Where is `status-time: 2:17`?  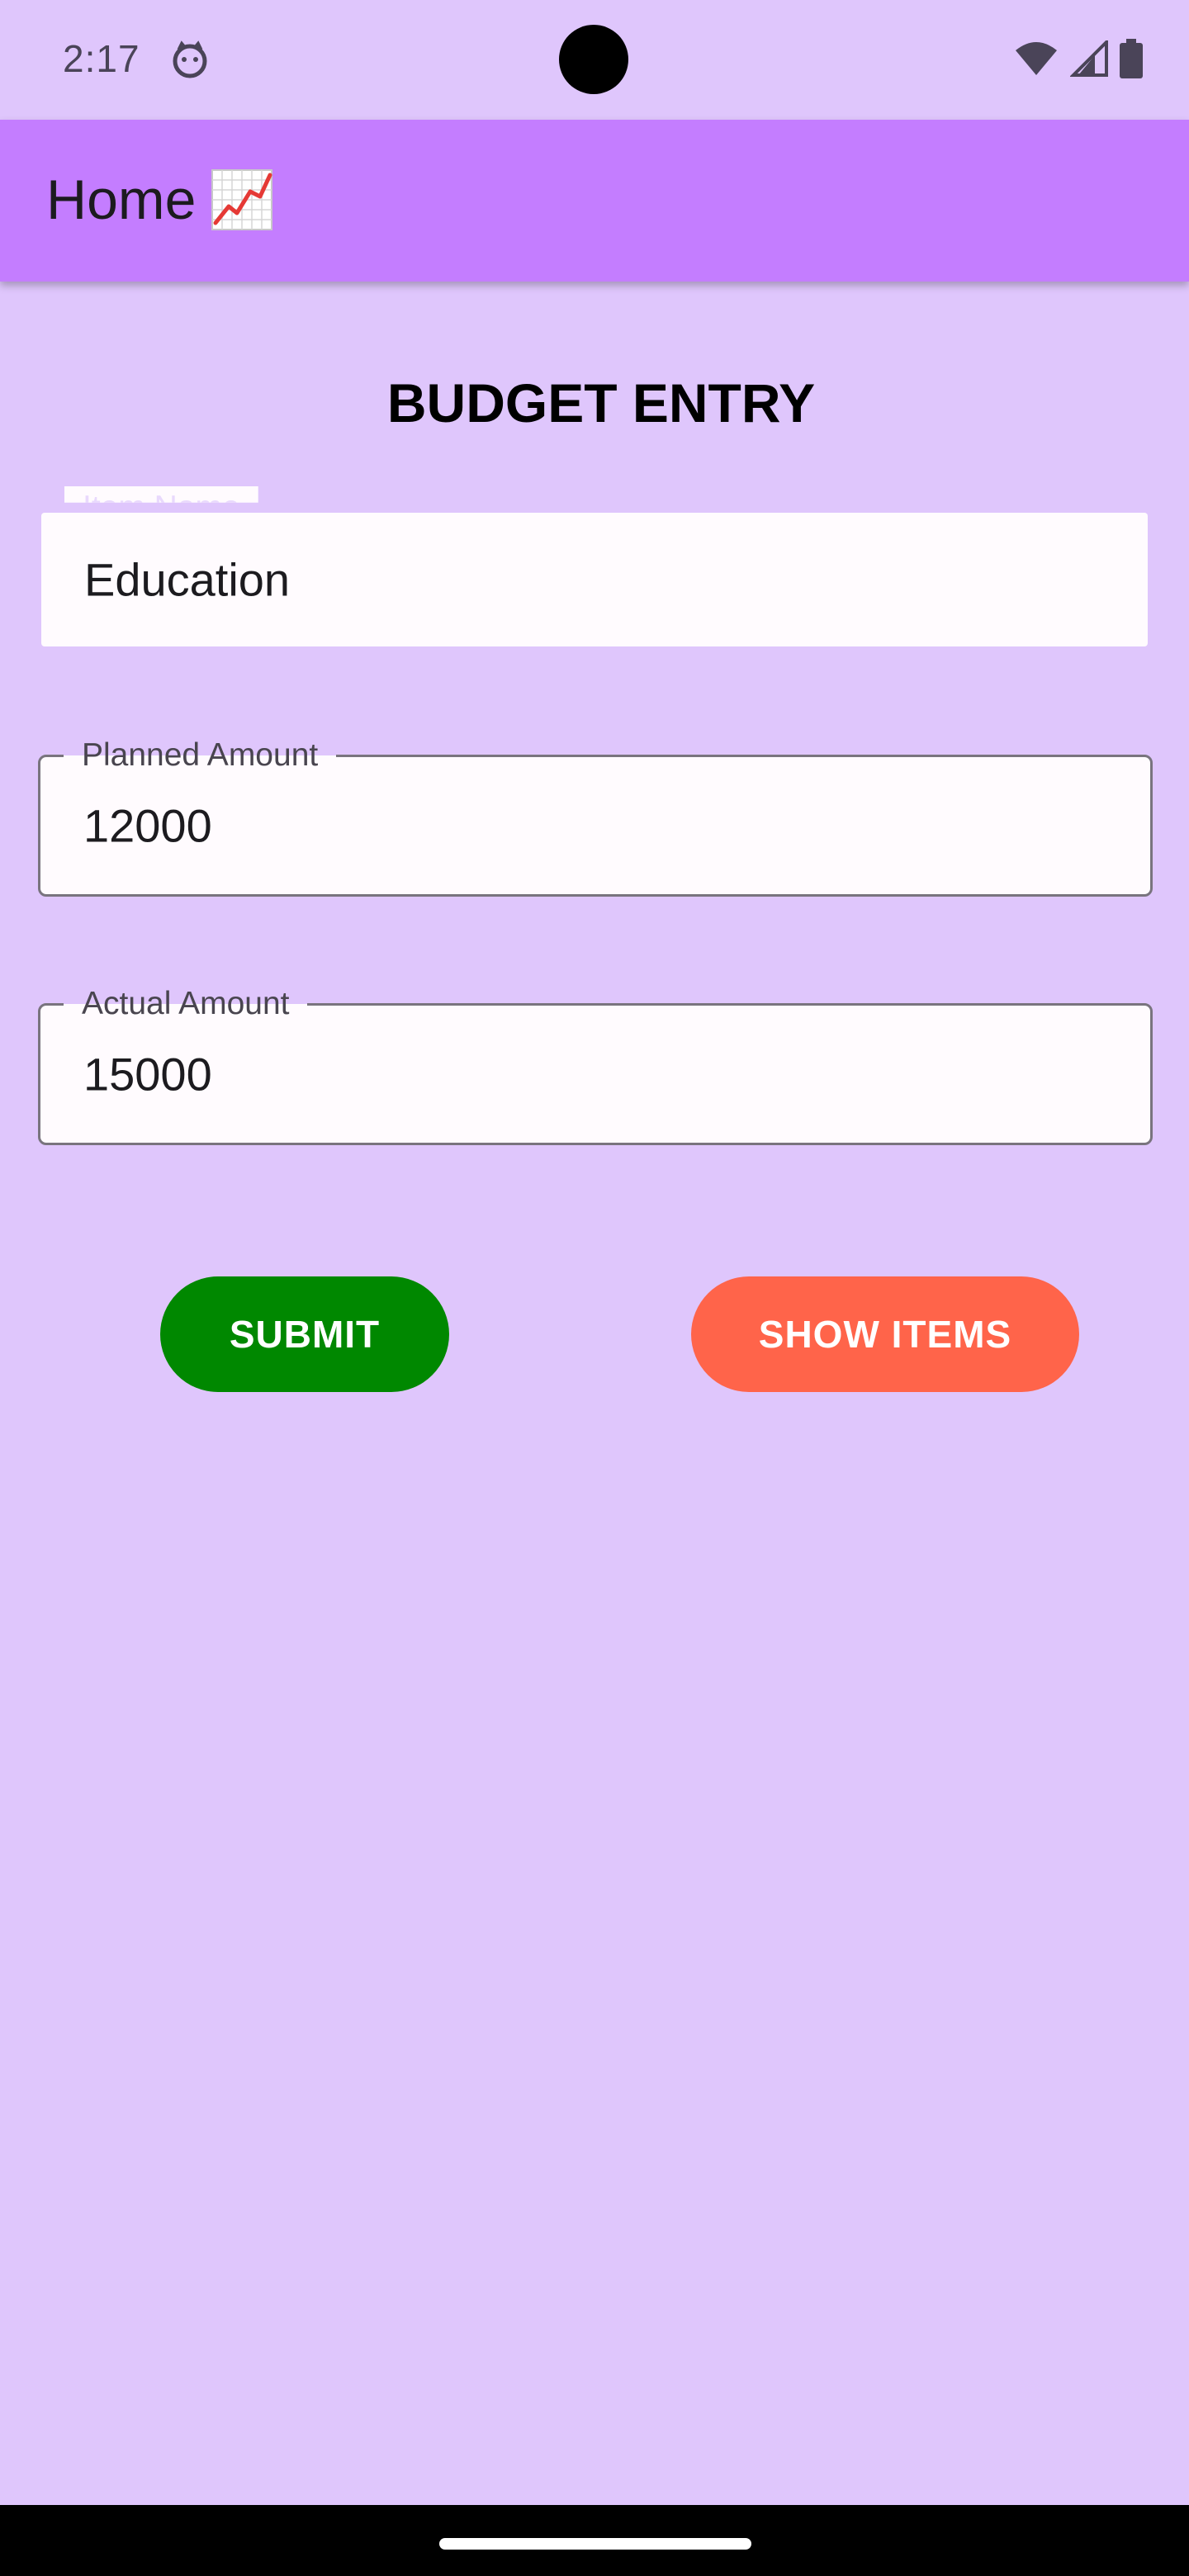 status-time: 2:17 is located at coordinates (101, 58).